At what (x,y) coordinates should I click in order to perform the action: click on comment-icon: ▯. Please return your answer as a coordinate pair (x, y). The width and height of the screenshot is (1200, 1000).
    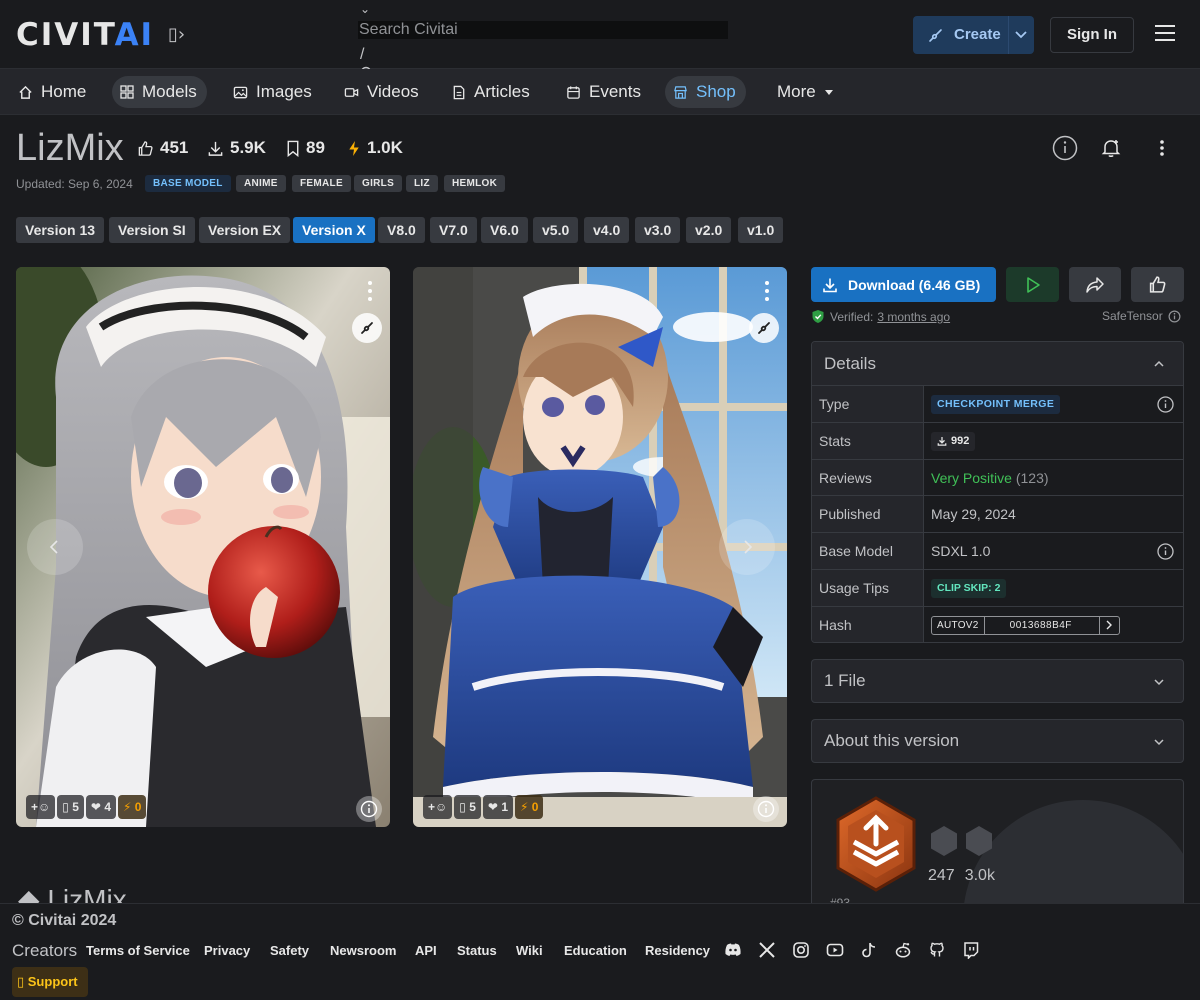
    Looking at the image, I should click on (462, 807).